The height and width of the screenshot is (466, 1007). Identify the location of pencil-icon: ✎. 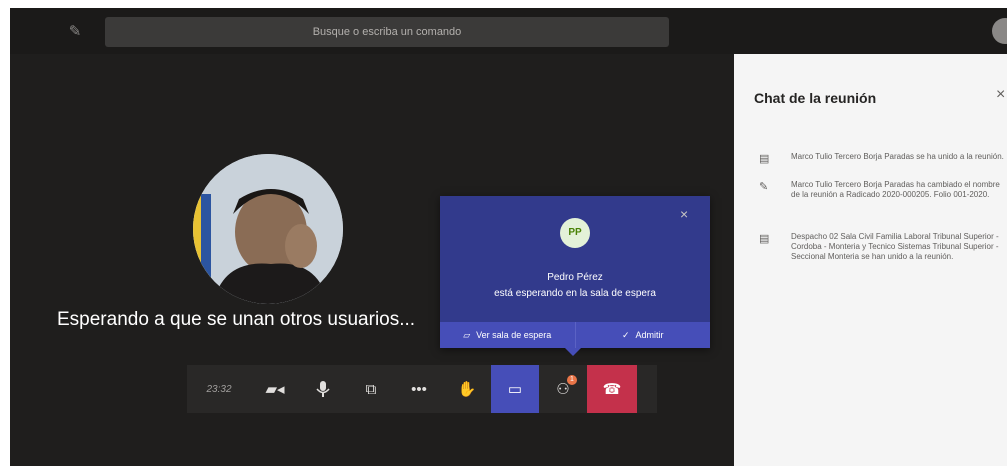
(764, 187).